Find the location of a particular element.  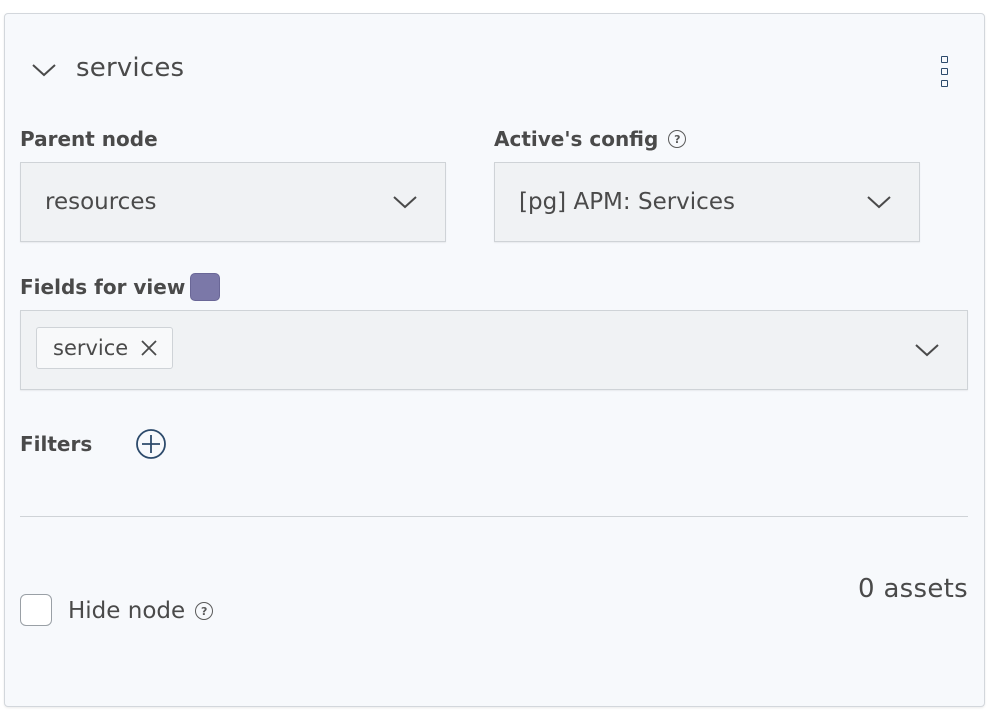

field-tag-label: service is located at coordinates (91, 348).